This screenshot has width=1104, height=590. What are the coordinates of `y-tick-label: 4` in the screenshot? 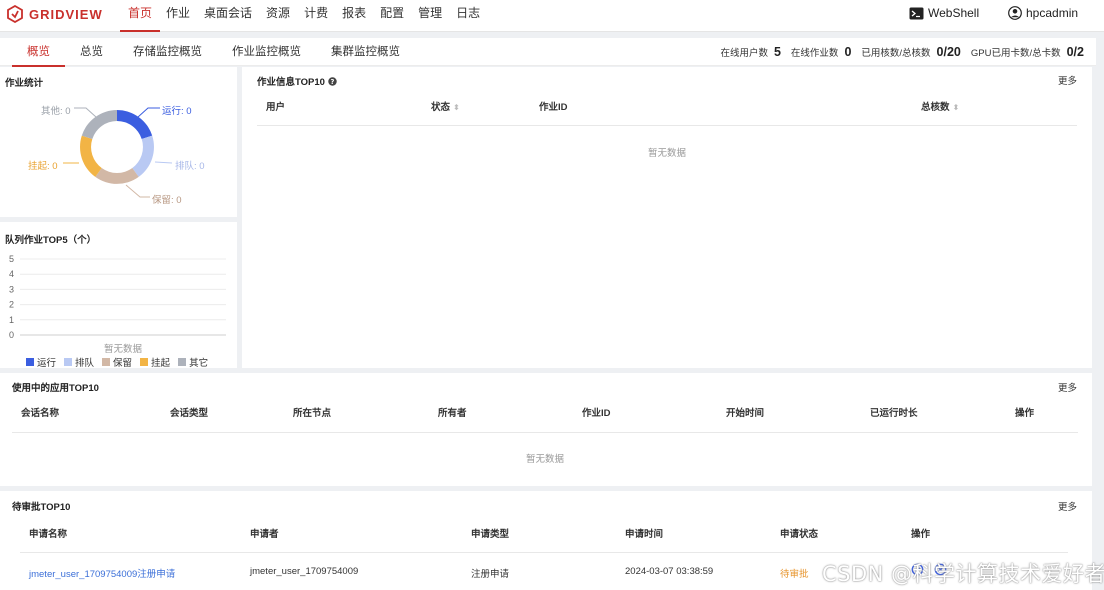 It's located at (11, 274).